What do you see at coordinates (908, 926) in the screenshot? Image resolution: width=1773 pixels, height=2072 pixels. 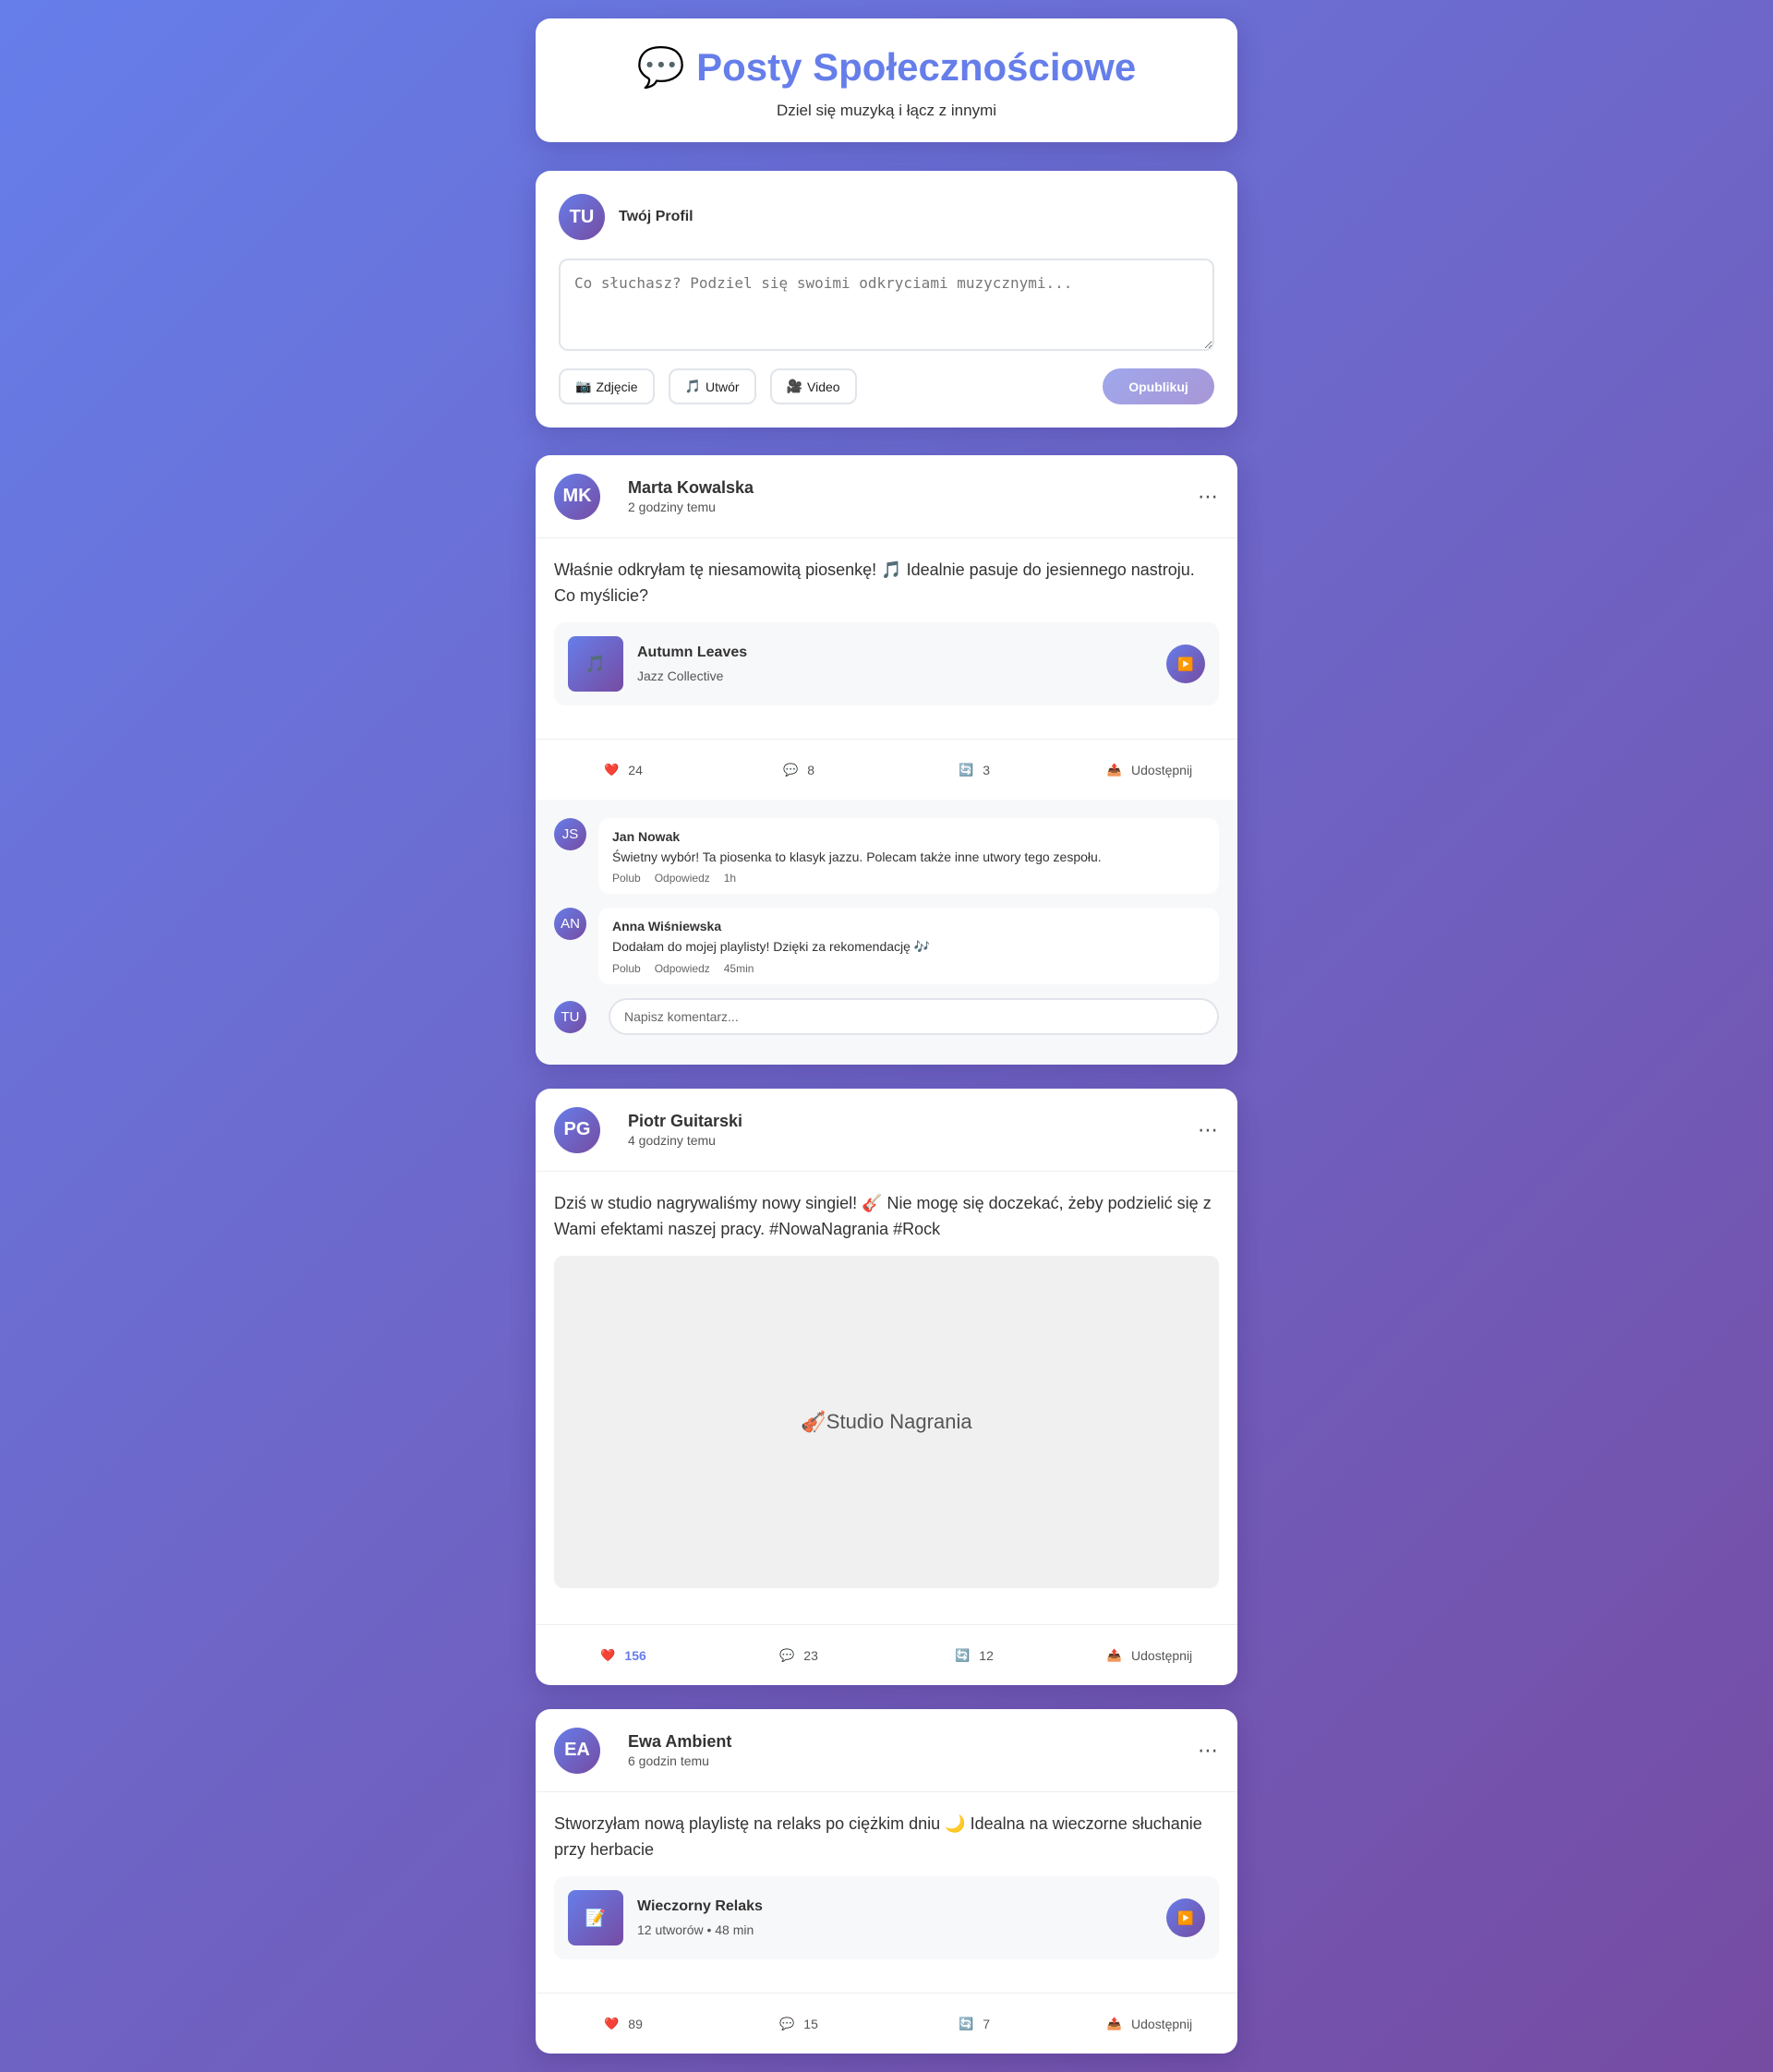 I see `comment-author: Anna Wiśniewska` at bounding box center [908, 926].